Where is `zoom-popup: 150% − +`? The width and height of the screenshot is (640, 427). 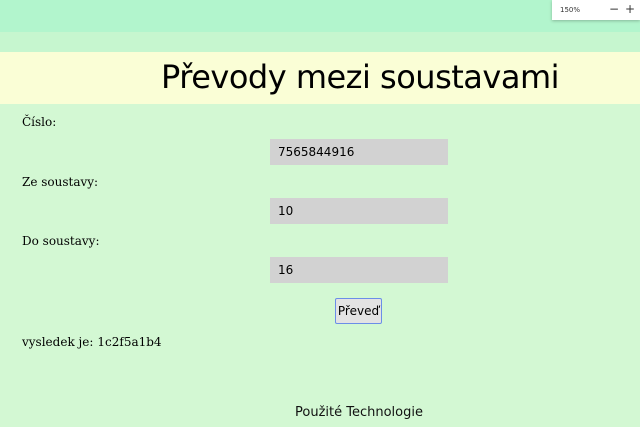
zoom-popup: 150% − + is located at coordinates (596, 10).